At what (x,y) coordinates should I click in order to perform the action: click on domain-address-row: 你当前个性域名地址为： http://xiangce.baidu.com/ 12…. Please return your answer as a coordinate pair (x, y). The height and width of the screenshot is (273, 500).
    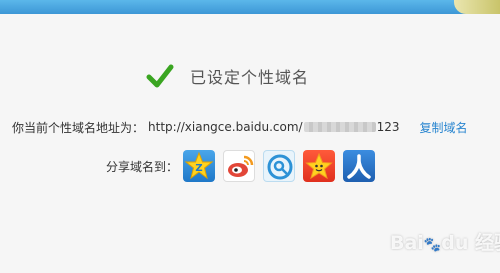
    Looking at the image, I should click on (240, 127).